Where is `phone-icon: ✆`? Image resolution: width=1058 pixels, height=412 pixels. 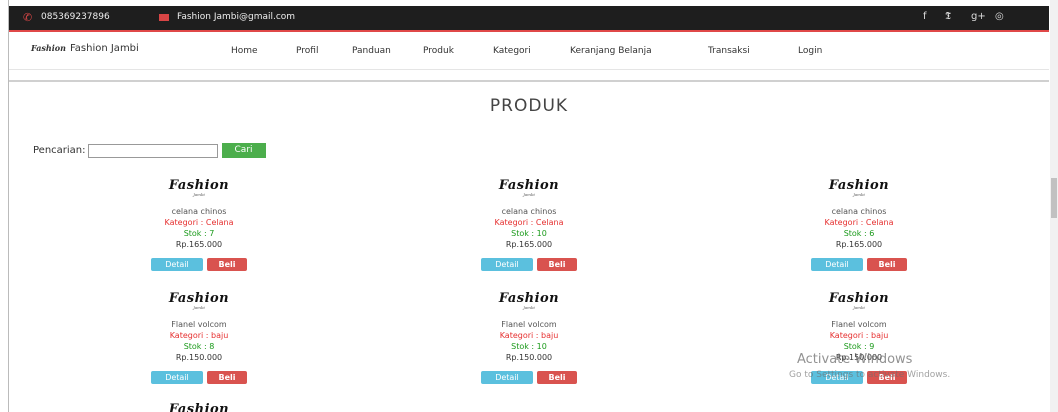
phone-icon: ✆ is located at coordinates (28, 17).